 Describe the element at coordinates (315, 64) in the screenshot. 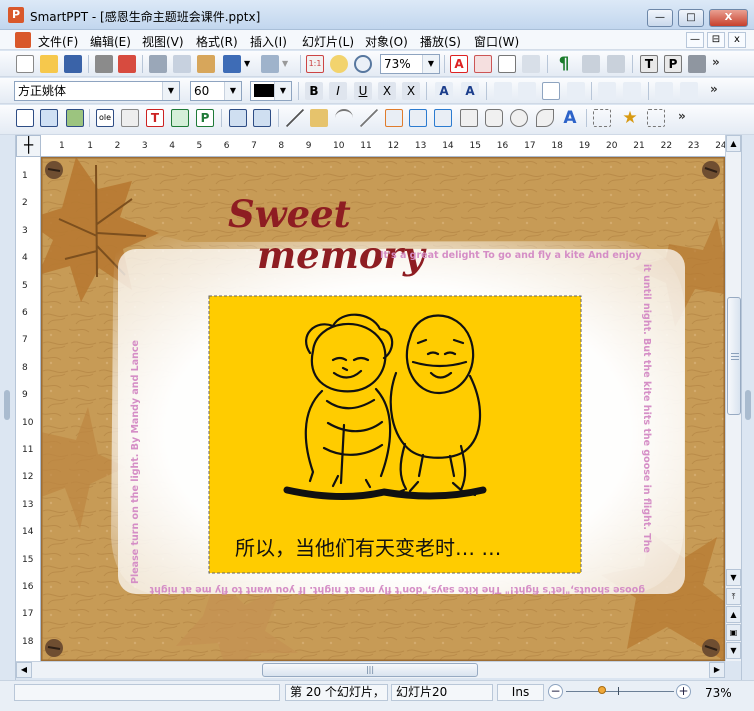

I see `actual-size-icon: 1:1` at that location.